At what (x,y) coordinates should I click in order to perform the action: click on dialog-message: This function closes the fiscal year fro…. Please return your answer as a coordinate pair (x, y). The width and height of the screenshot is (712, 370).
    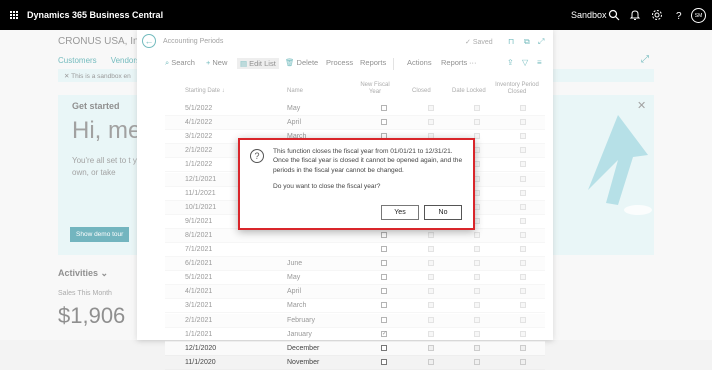
    Looking at the image, I should click on (368, 161).